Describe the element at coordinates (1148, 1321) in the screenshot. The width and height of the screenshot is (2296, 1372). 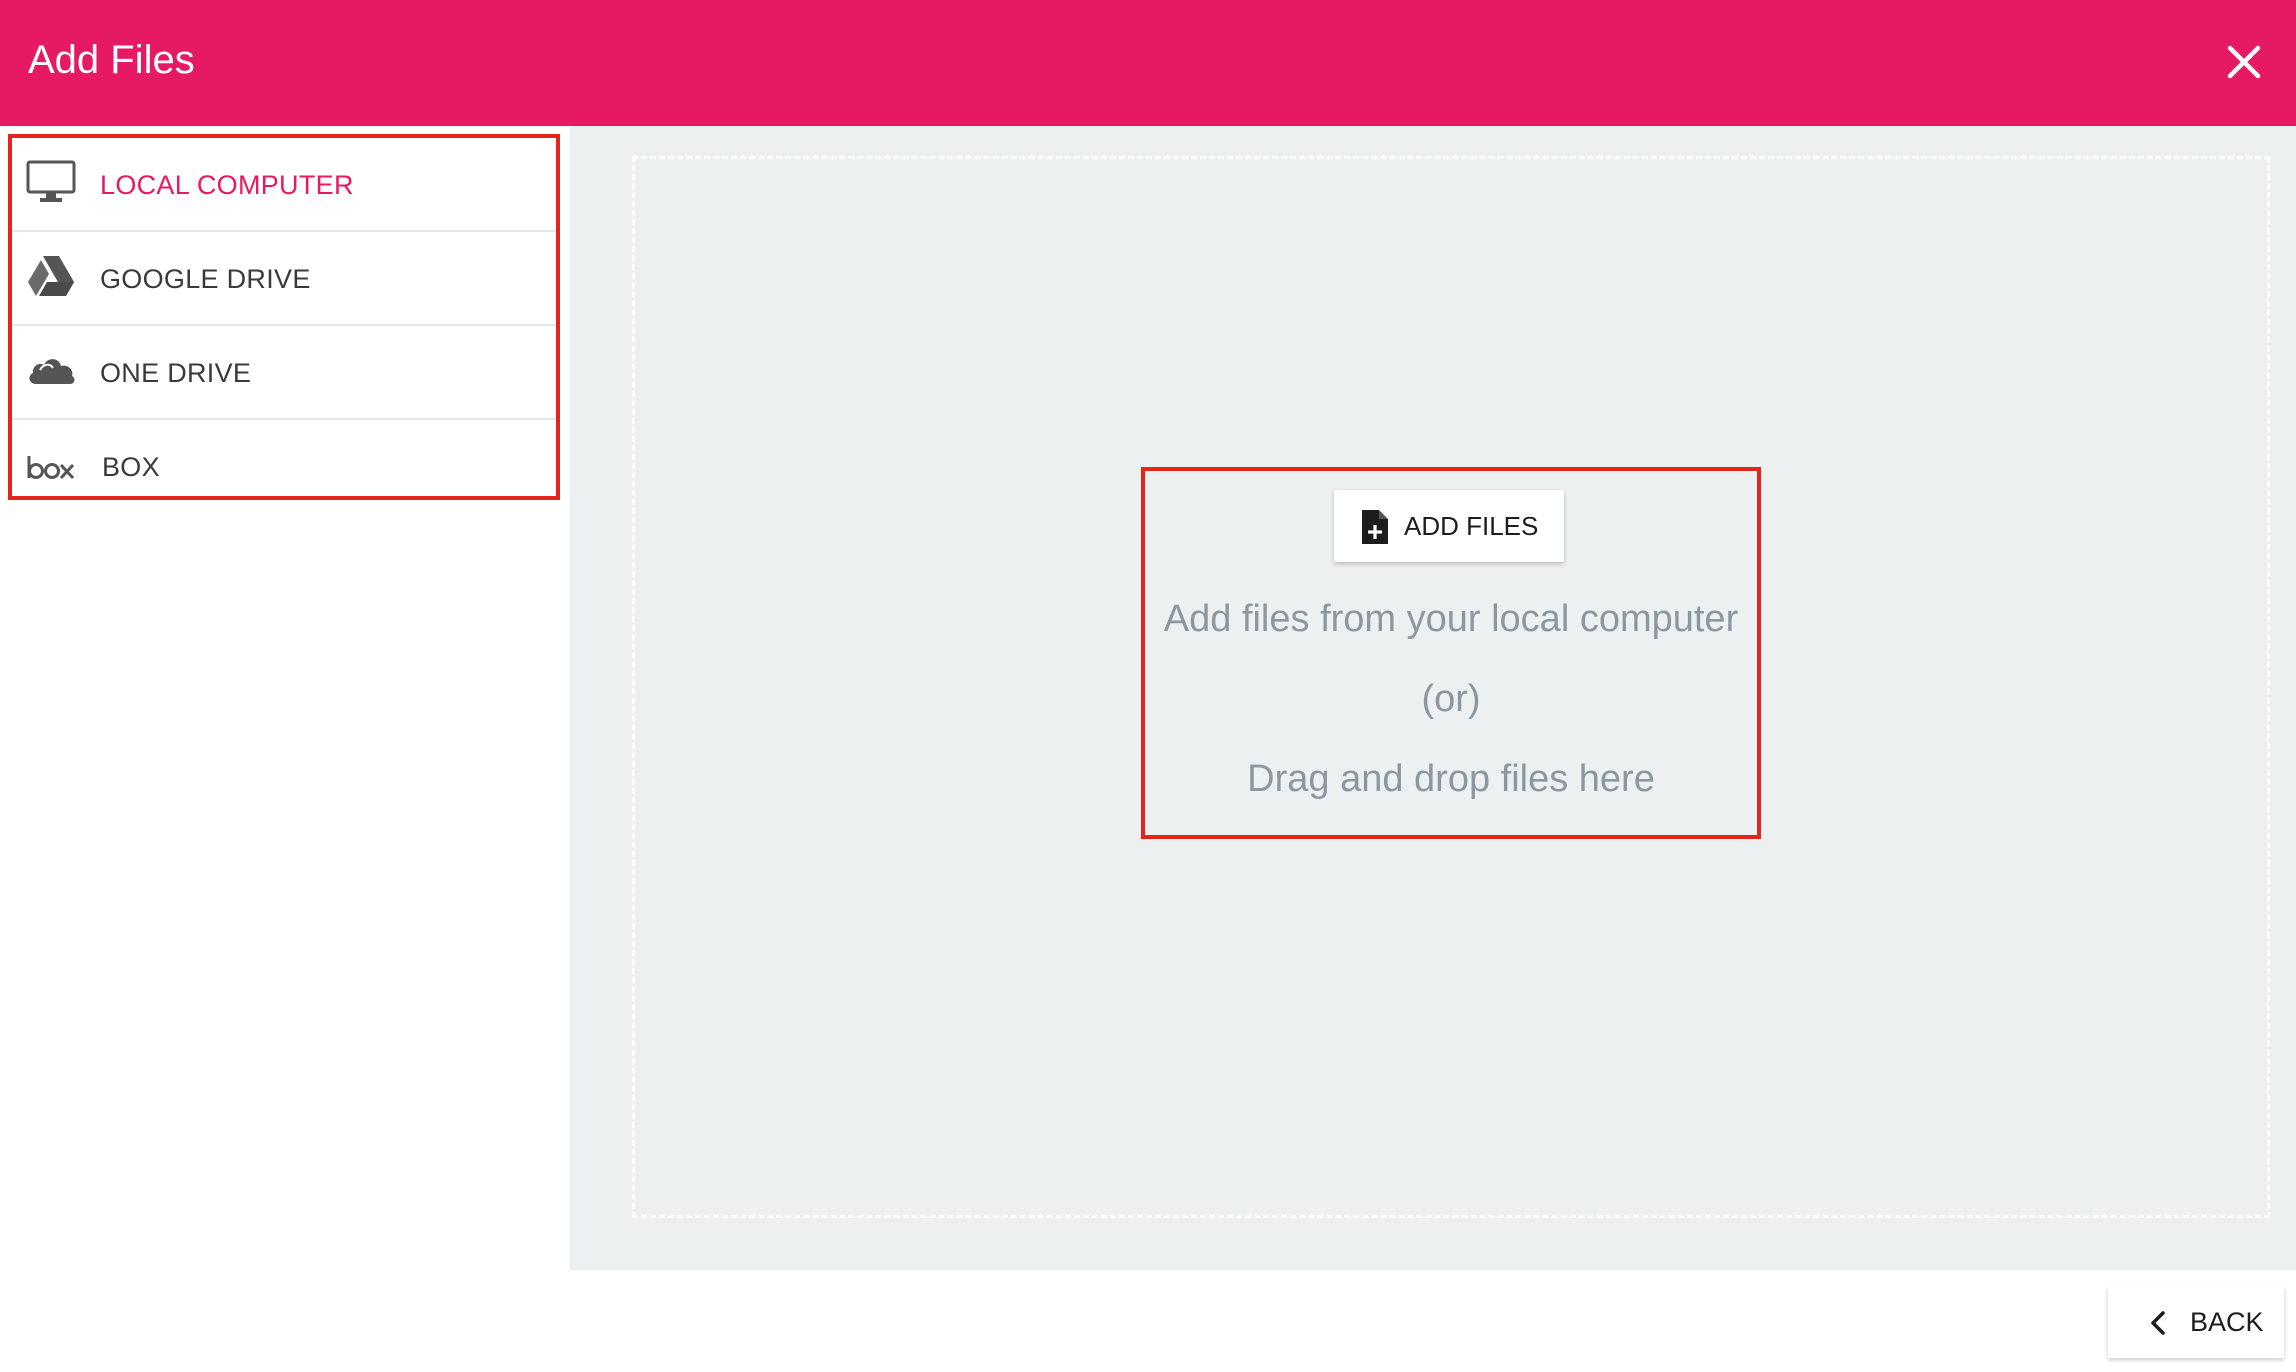
I see `dialog-footer: BACK` at that location.